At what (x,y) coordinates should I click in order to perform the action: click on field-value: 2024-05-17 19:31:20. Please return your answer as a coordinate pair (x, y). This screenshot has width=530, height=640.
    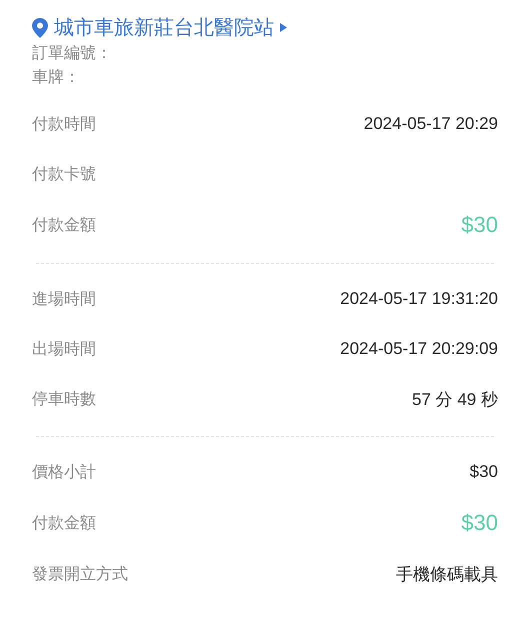
    Looking at the image, I should click on (419, 299).